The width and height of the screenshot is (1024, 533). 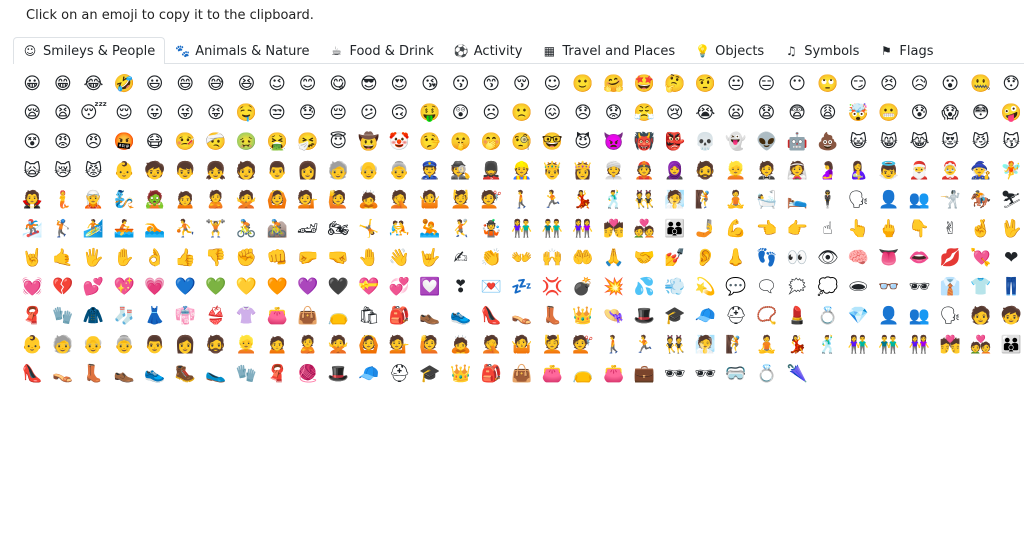 I want to click on emoji-button: ⛹, so click(x=185, y=229).